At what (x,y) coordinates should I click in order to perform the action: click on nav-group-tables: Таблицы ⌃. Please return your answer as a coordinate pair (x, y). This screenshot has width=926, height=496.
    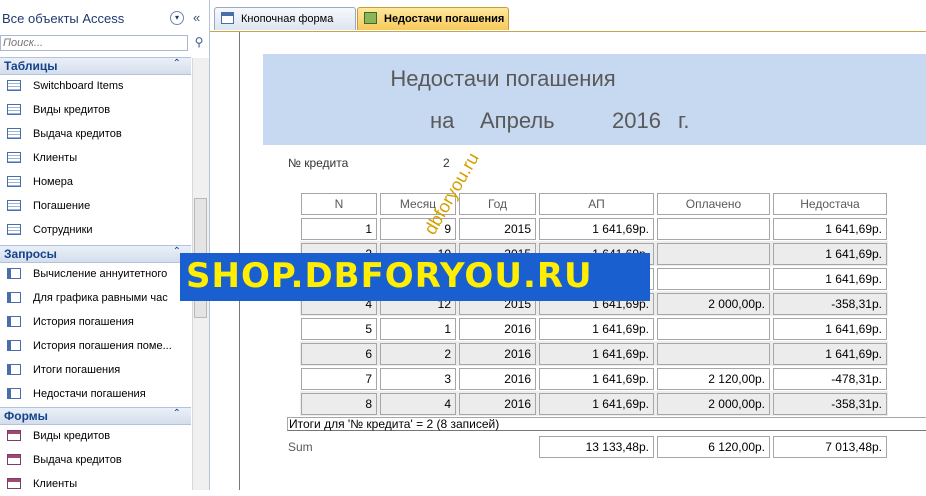
    Looking at the image, I should click on (95, 66).